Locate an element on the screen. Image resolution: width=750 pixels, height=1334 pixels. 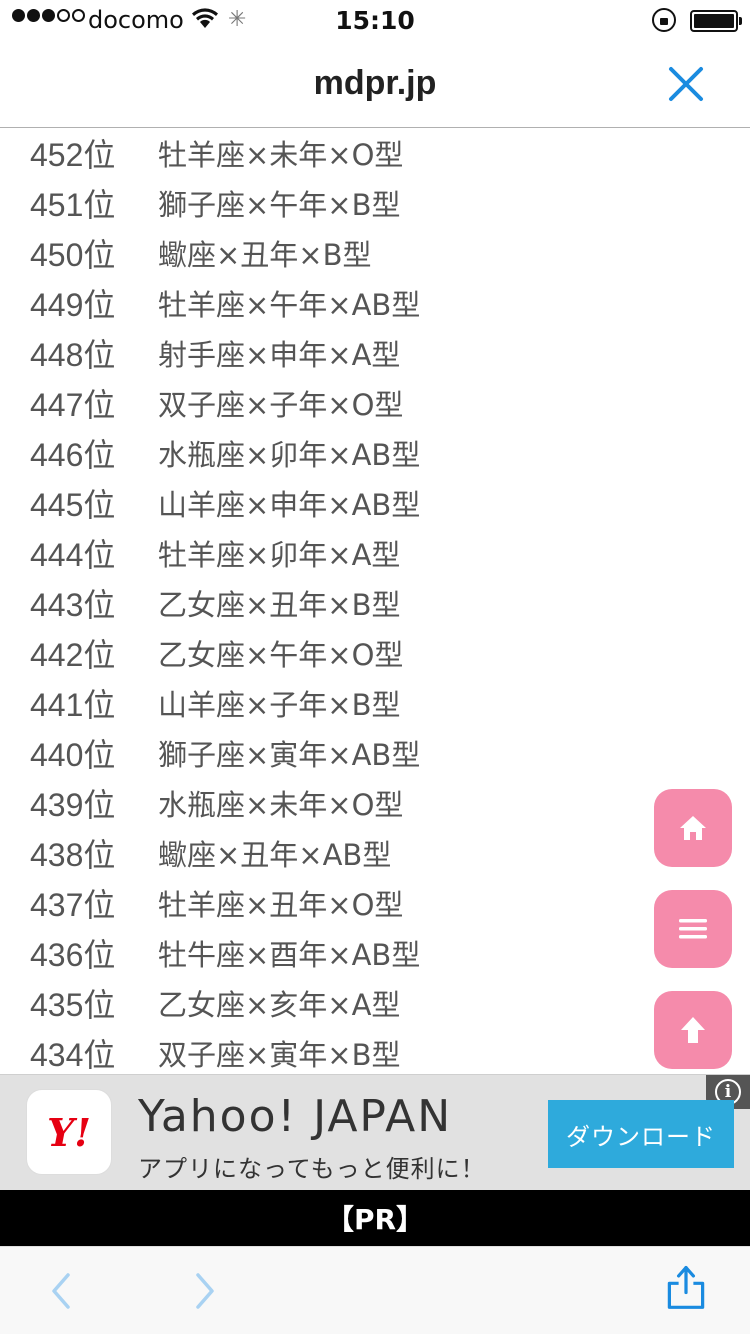
rank-combo: 水瓶座×卯年×AB型 is located at coordinates (289, 455).